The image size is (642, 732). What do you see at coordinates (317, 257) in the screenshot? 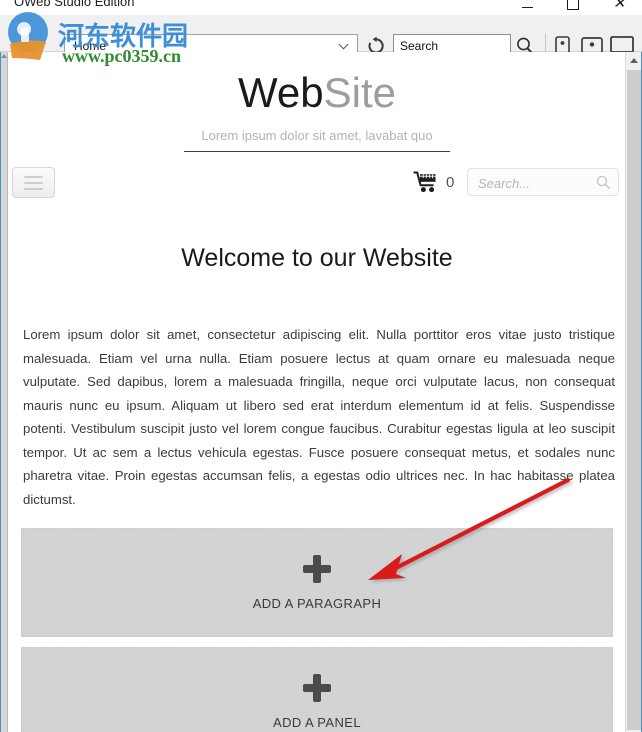
I see `page-heading: Welcome to our Website` at bounding box center [317, 257].